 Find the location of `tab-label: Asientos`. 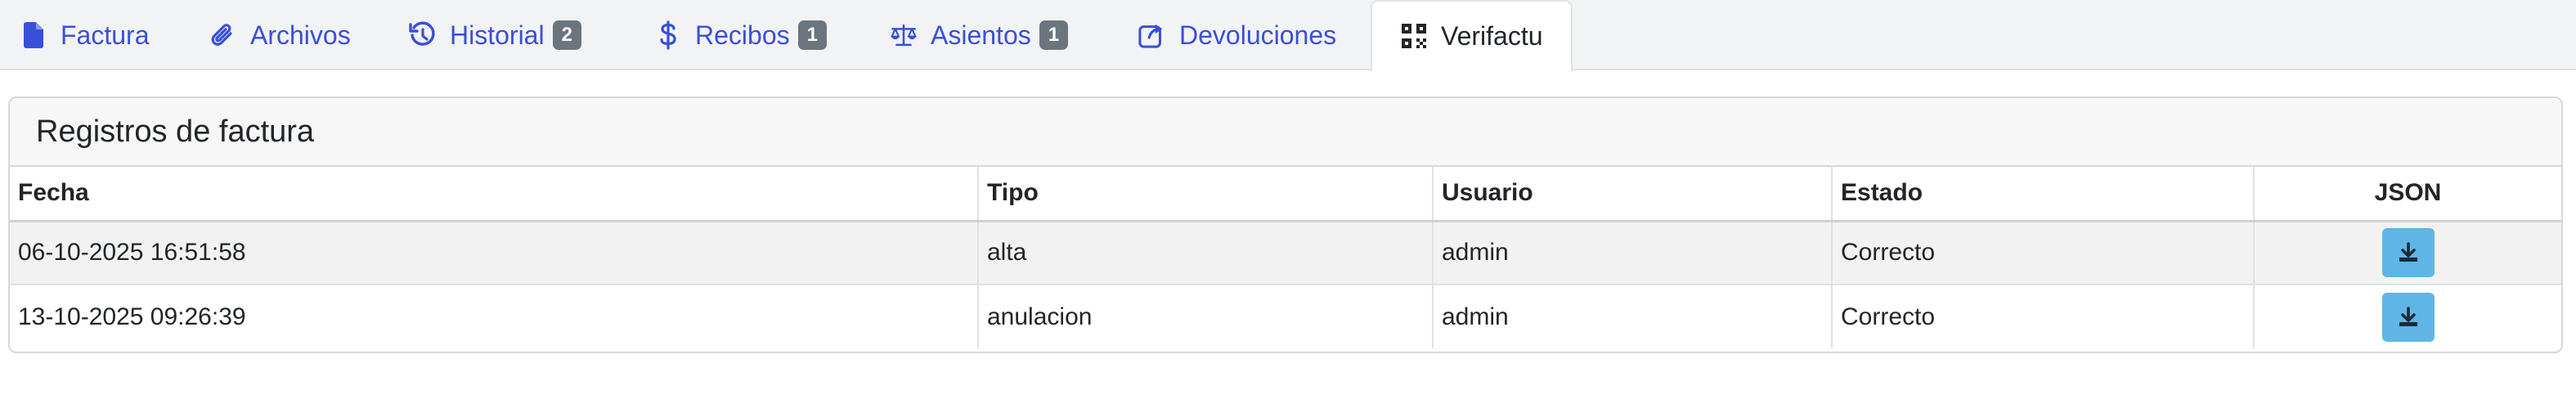

tab-label: Asientos is located at coordinates (981, 35).